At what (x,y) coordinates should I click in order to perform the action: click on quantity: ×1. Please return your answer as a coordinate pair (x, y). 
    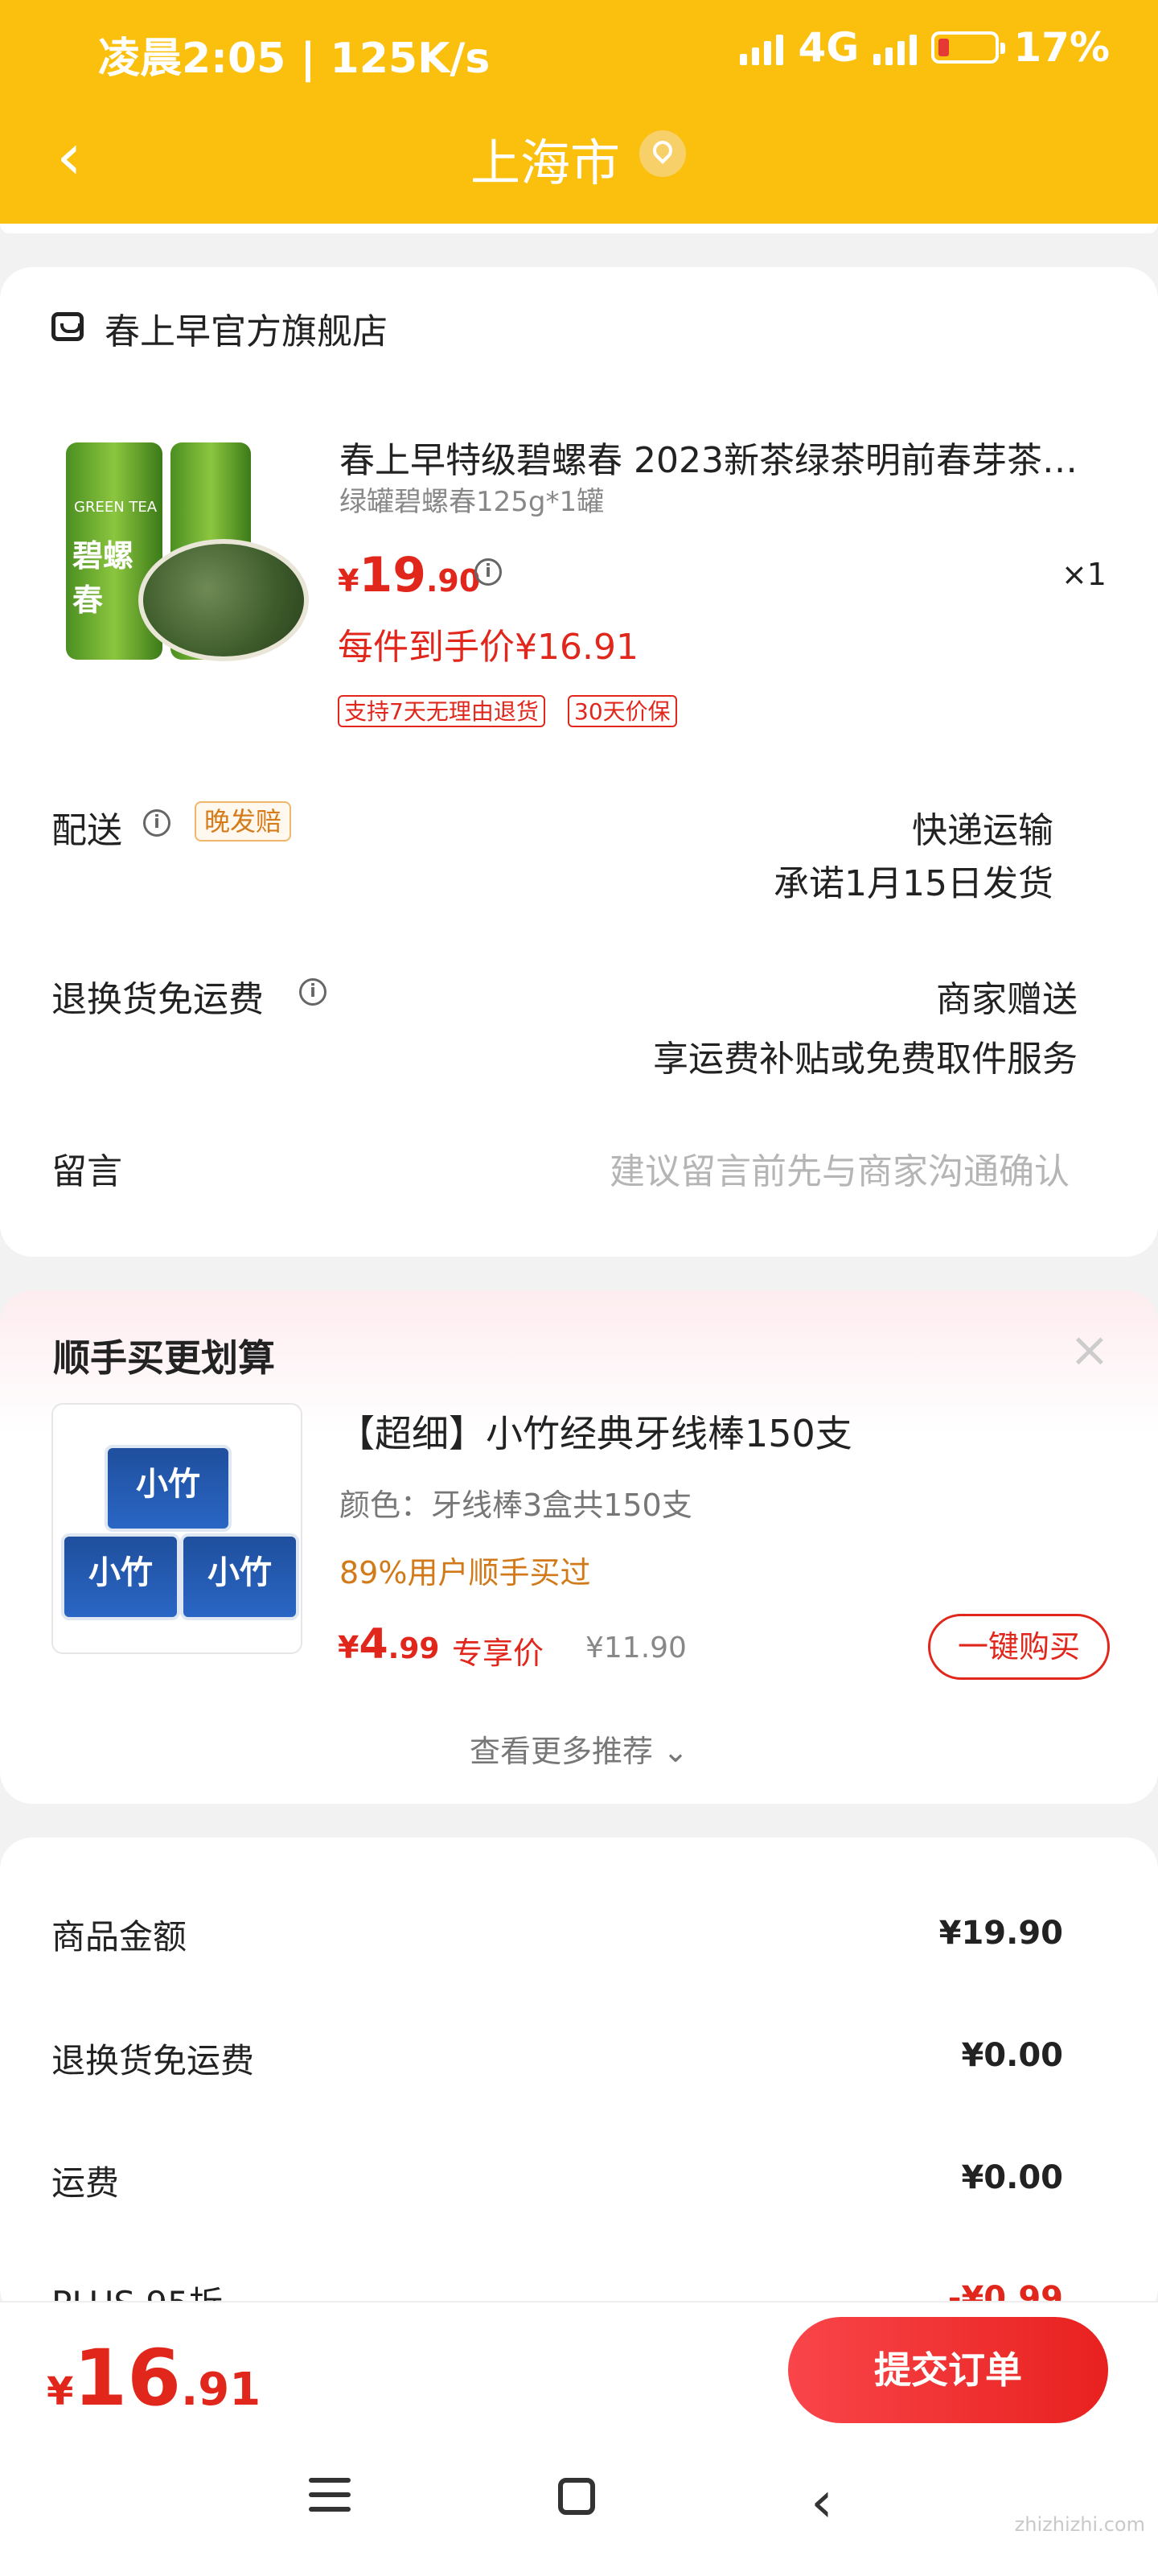
    Looking at the image, I should click on (1084, 574).